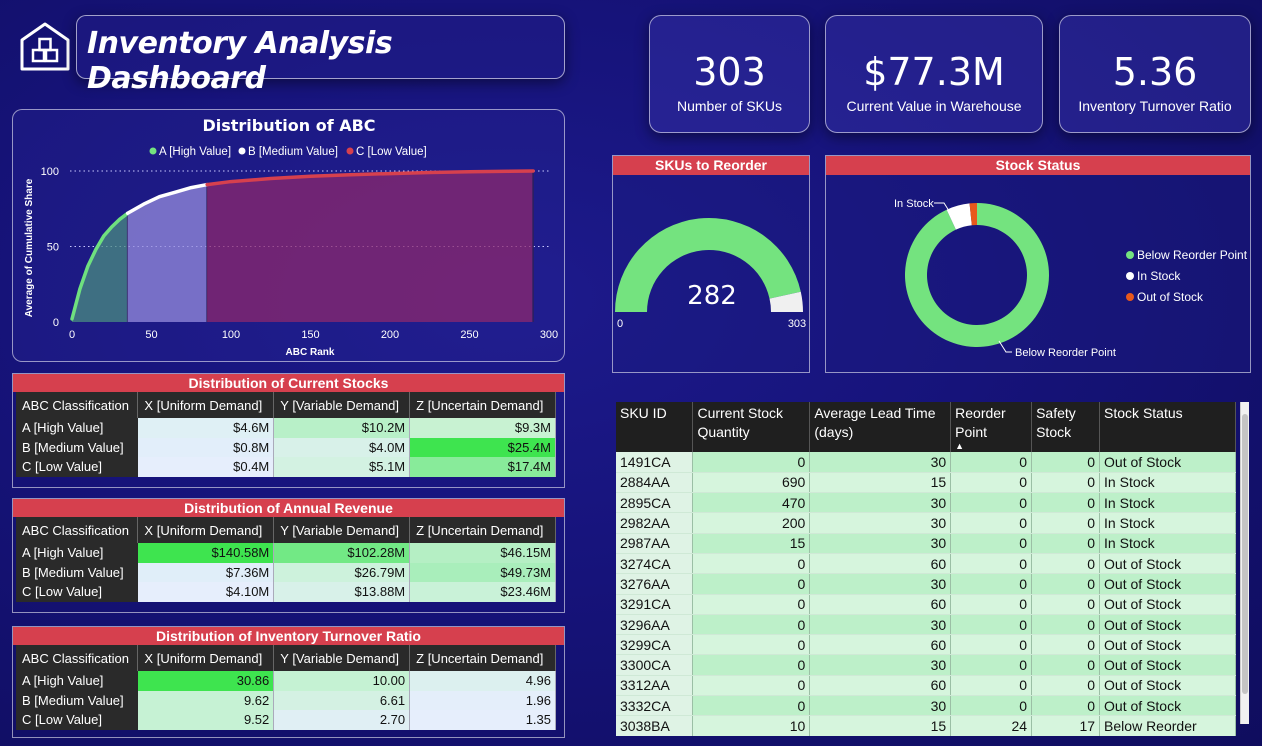 The width and height of the screenshot is (1262, 746). I want to click on matrix-cell: $102.28M, so click(342, 553).